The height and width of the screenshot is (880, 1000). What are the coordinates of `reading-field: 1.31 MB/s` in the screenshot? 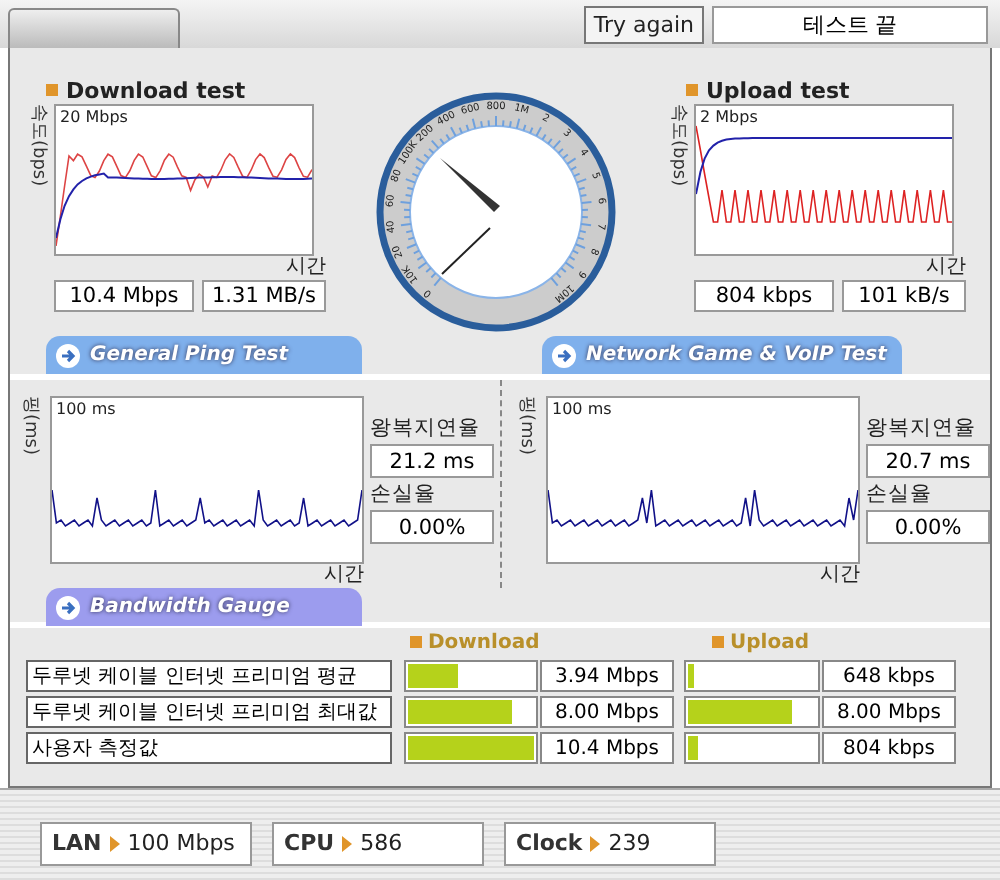 It's located at (264, 296).